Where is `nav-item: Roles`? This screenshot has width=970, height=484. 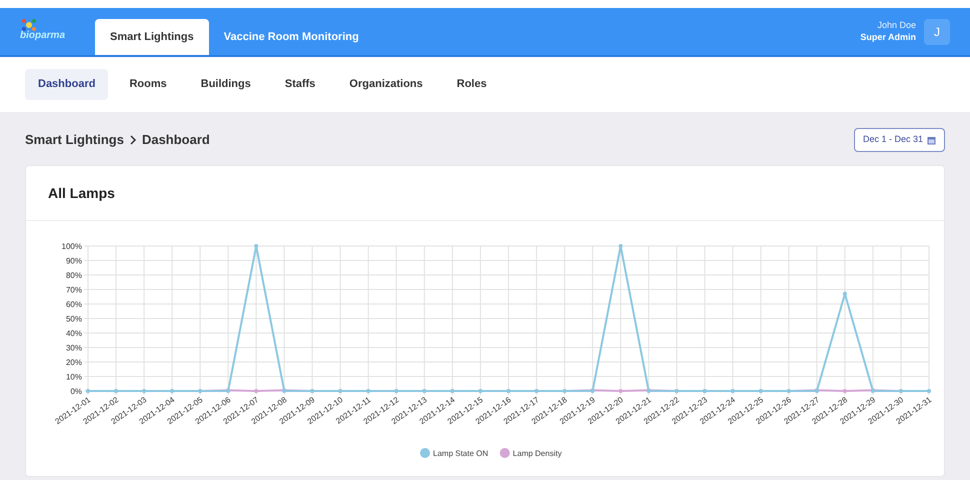
nav-item: Roles is located at coordinates (472, 84).